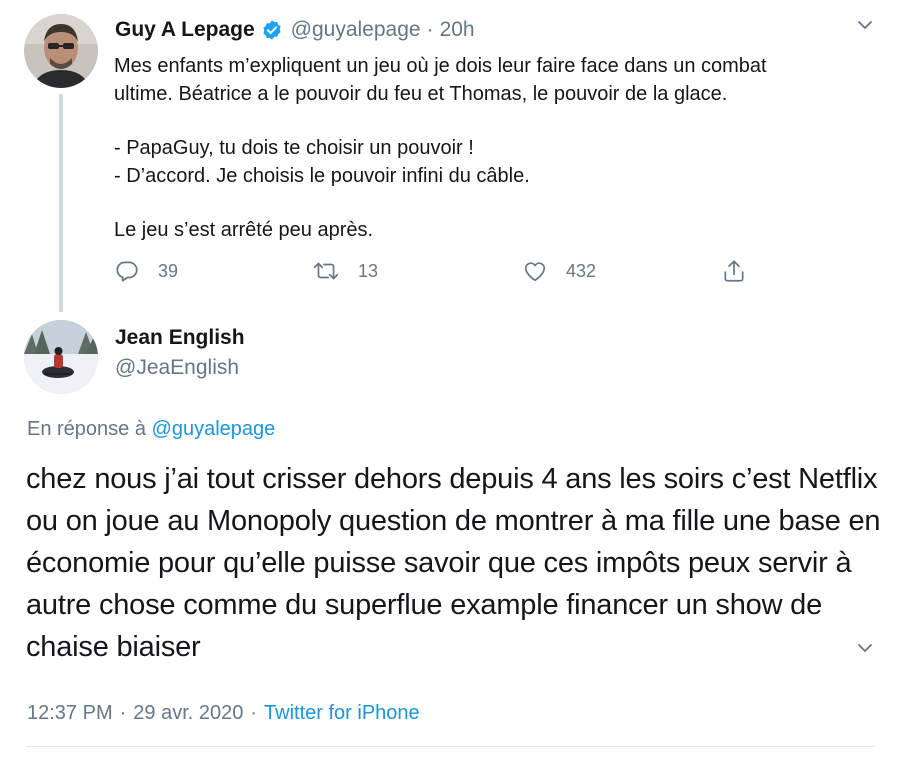  I want to click on reply-count: 39, so click(168, 270).